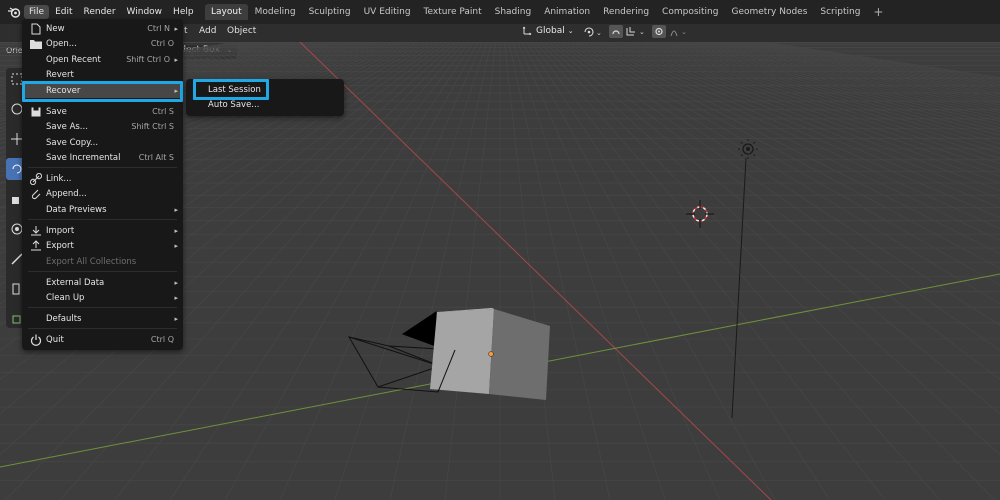 The image size is (1000, 500). I want to click on menu-item-new: New Ctrl N ▸, so click(102, 28).